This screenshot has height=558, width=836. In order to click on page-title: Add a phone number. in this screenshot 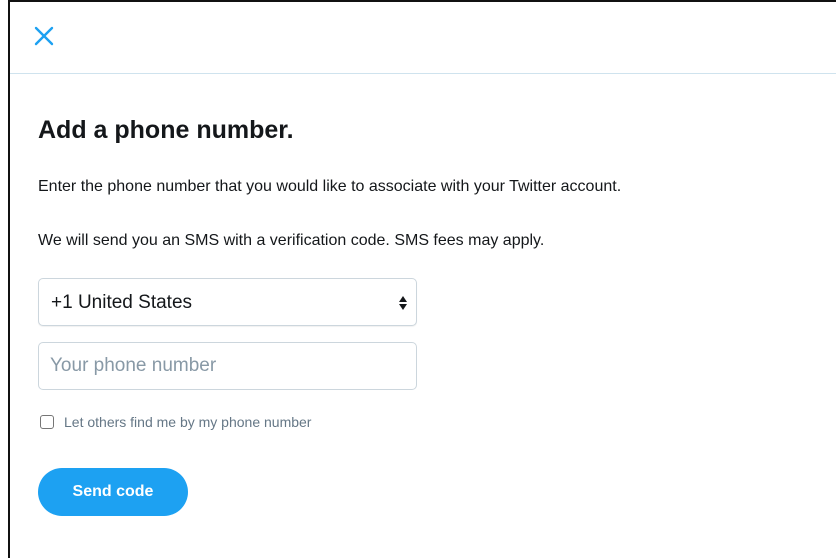, I will do `click(166, 130)`.